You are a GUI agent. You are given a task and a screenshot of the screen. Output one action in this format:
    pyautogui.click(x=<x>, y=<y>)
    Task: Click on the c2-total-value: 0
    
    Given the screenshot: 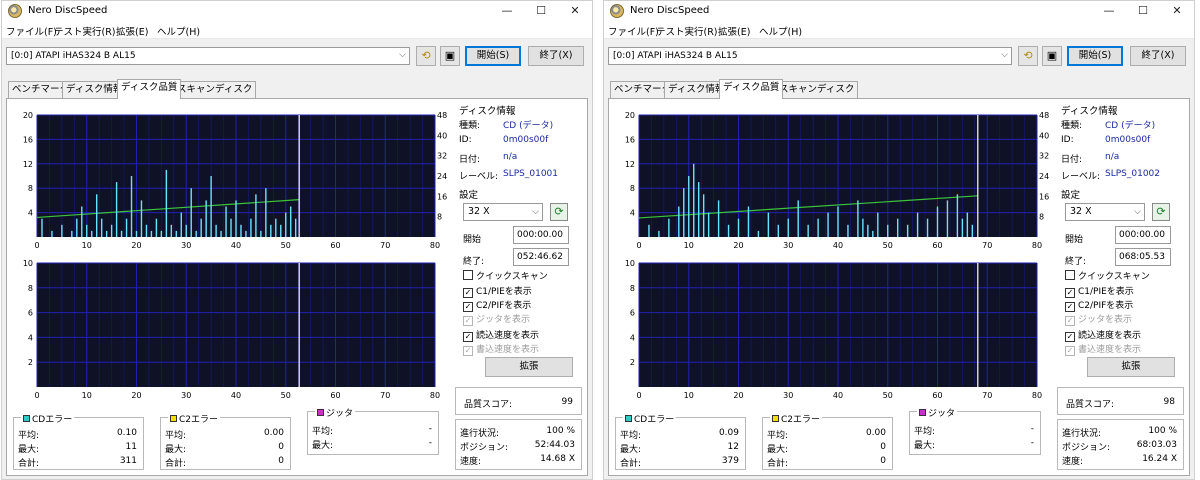 What is the action you would take?
    pyautogui.click(x=281, y=461)
    